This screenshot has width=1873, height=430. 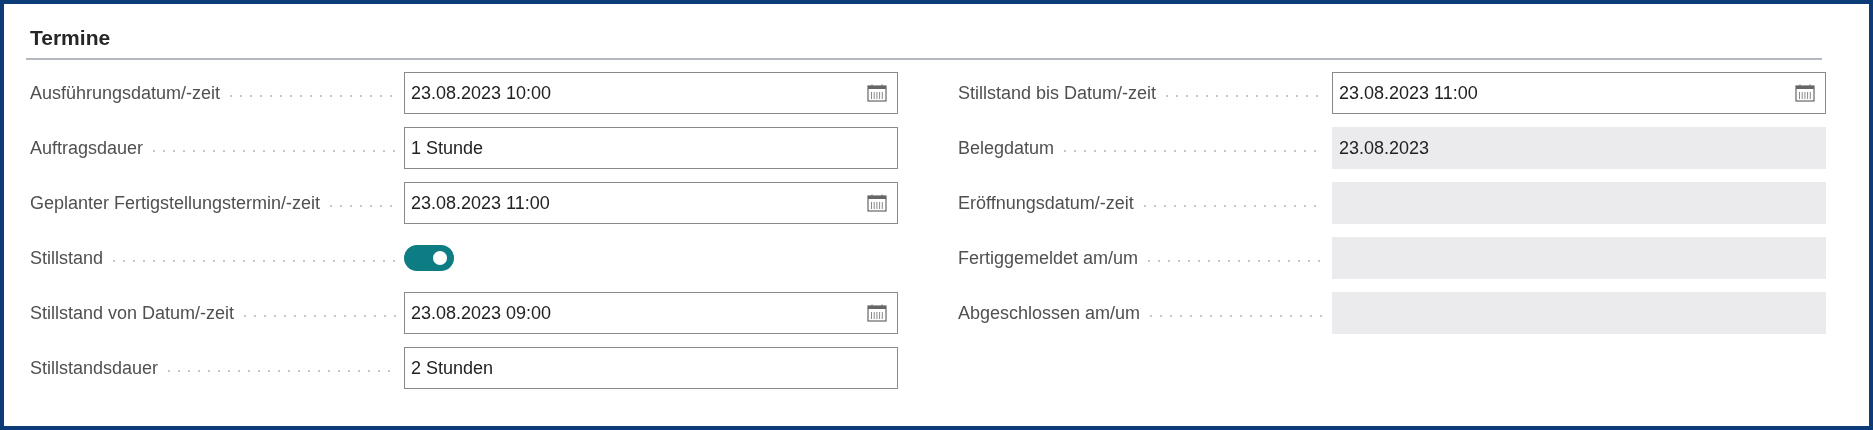 What do you see at coordinates (1050, 313) in the screenshot?
I see `field-label: Abgeschlossen am/um` at bounding box center [1050, 313].